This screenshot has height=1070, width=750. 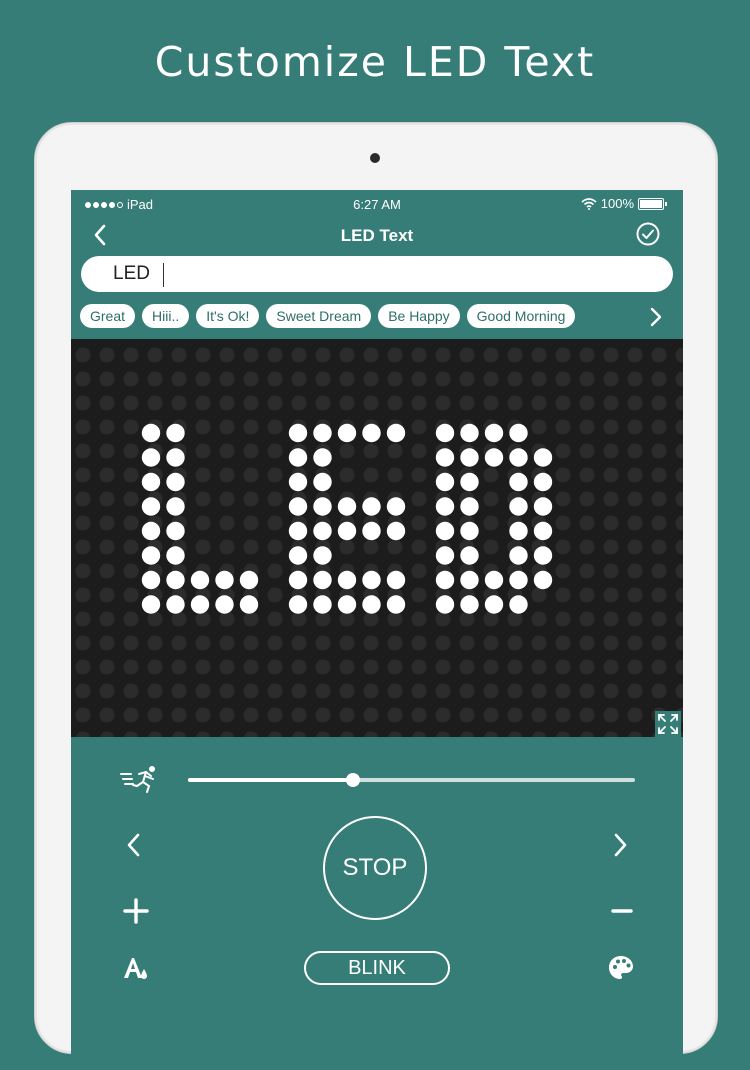 I want to click on nav-bar: LED Text, so click(x=377, y=236).